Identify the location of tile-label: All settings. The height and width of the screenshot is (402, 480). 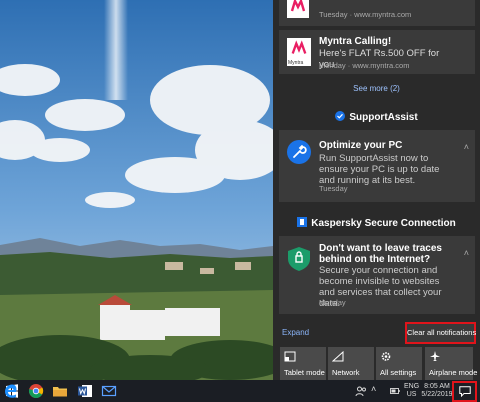
(398, 372).